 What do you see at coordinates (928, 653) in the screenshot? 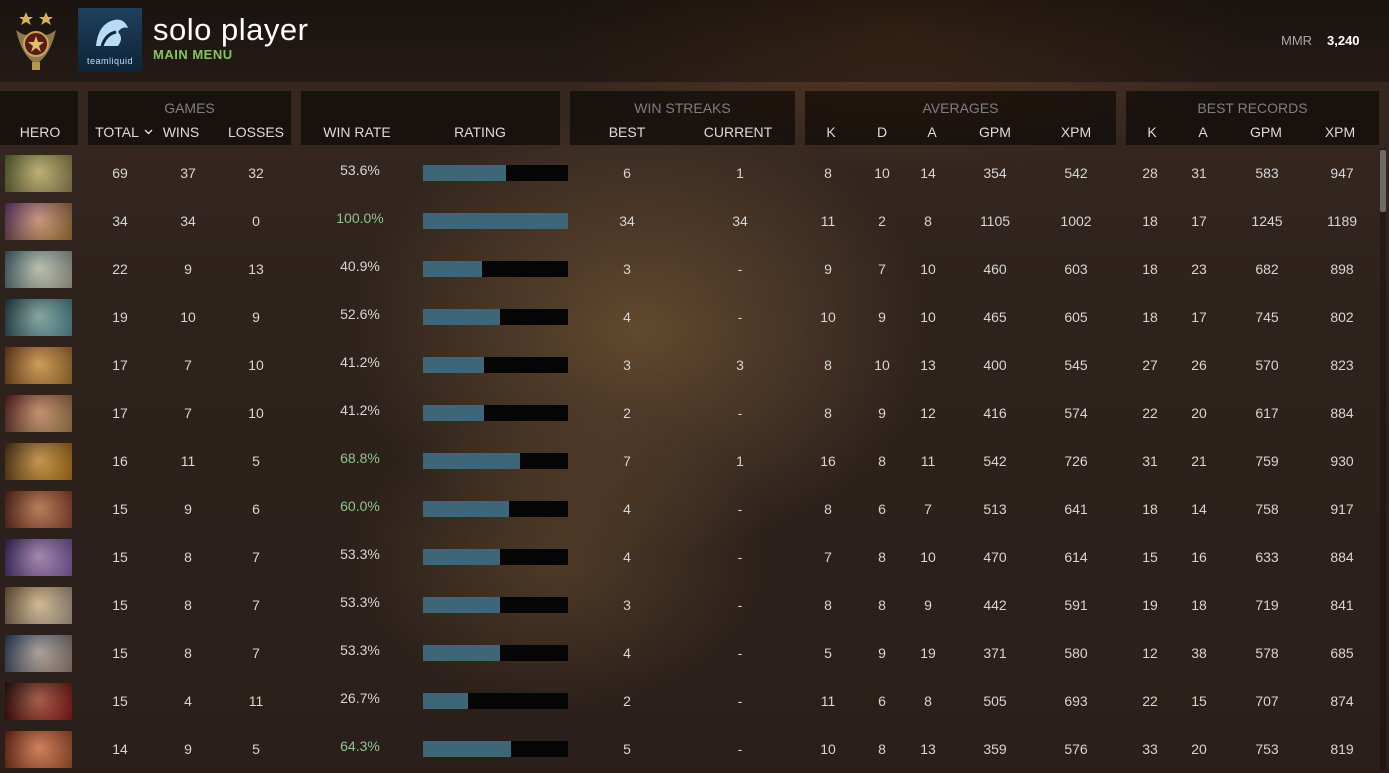
I see `row-avg-assists: 19` at bounding box center [928, 653].